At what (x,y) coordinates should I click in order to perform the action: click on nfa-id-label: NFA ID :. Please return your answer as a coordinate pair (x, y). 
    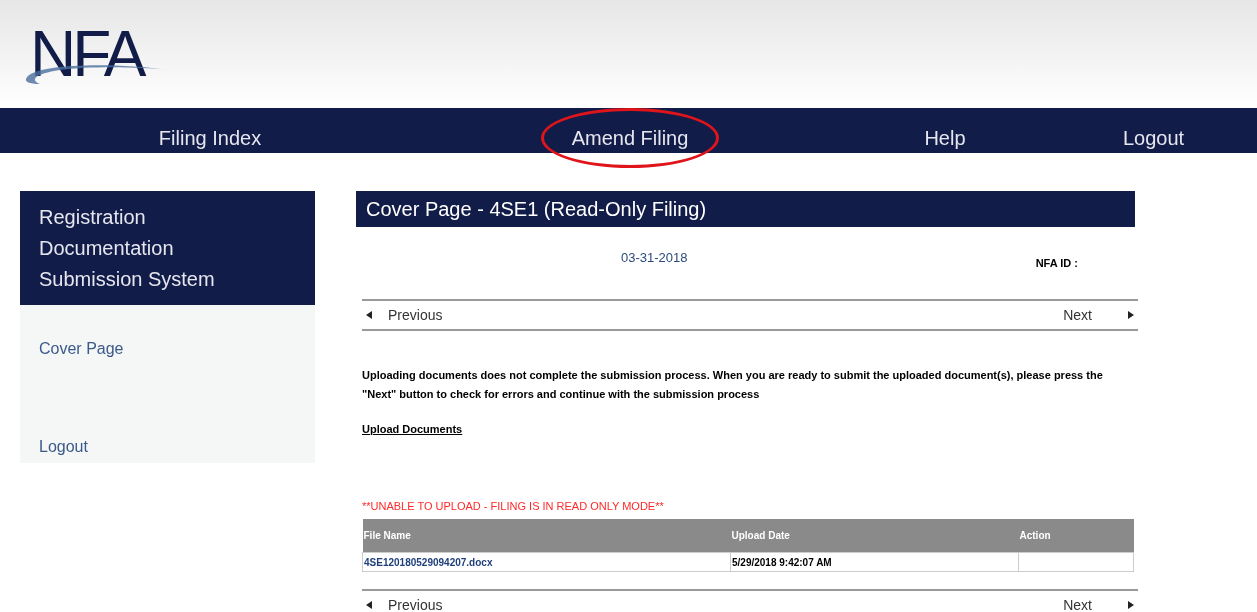
    Looking at the image, I should click on (1056, 263).